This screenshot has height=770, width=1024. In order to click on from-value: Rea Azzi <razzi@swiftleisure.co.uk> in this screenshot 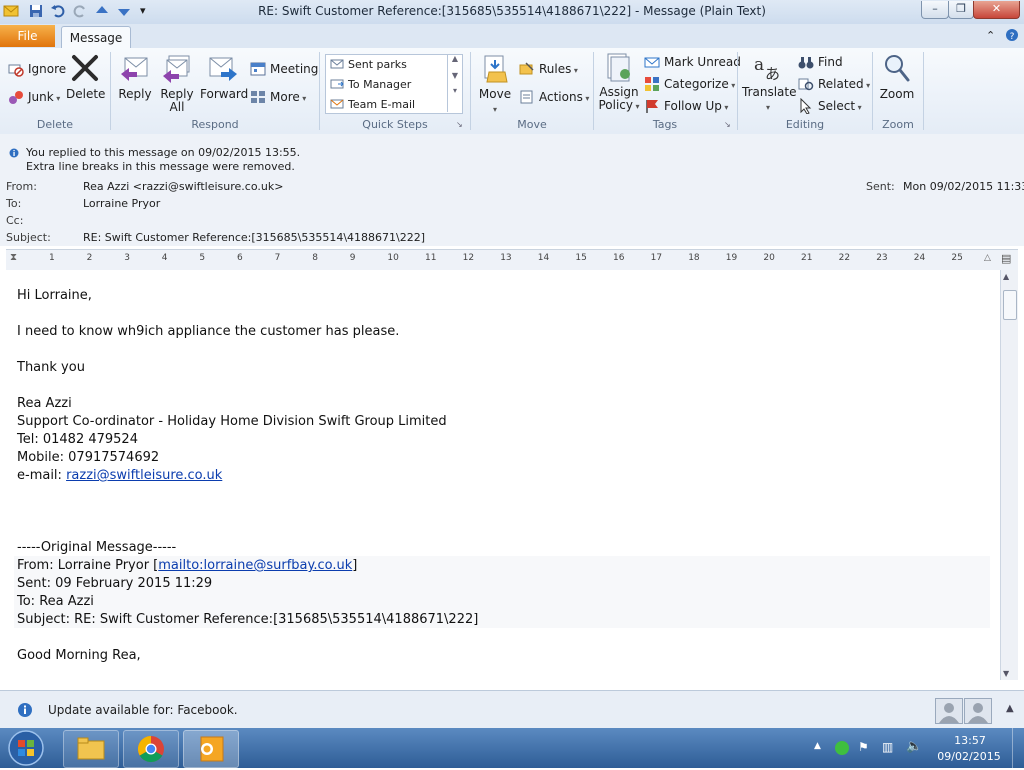, I will do `click(183, 186)`.